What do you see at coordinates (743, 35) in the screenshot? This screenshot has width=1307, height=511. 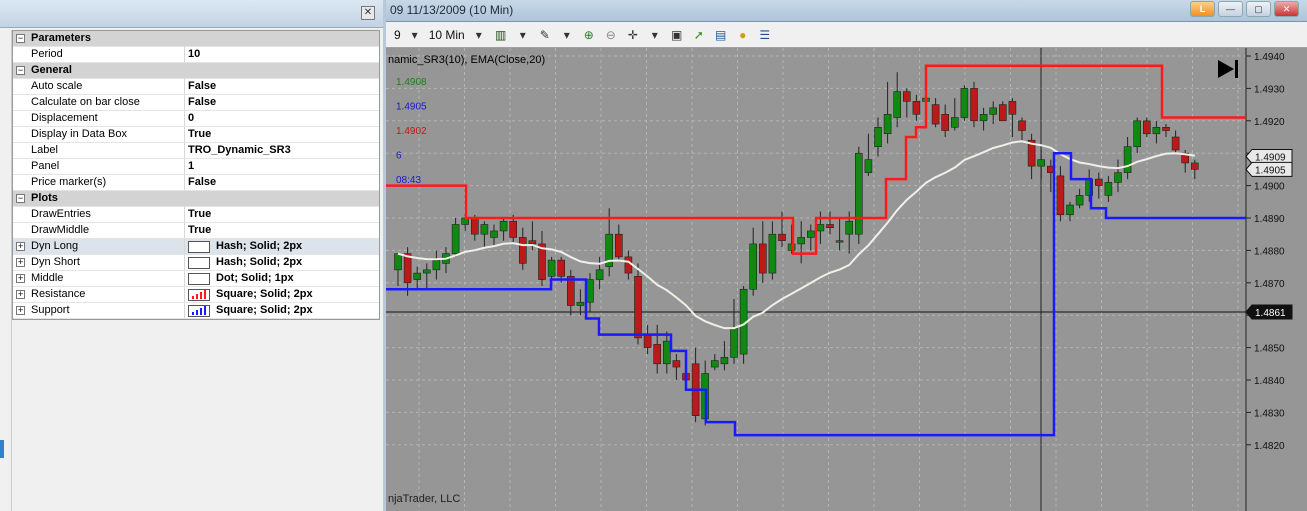 I see `coin-icon: ●` at bounding box center [743, 35].